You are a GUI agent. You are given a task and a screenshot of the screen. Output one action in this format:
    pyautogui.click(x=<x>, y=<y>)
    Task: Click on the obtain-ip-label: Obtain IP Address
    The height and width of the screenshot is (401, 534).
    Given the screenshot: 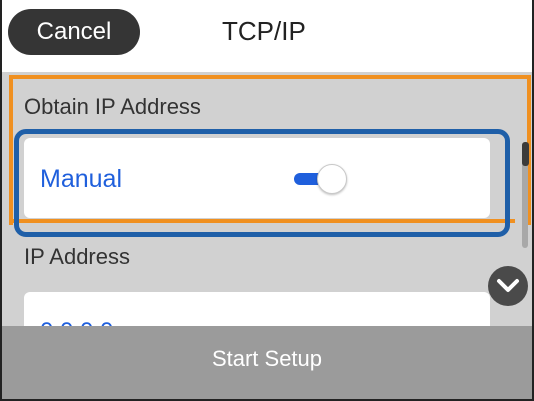 What is the action you would take?
    pyautogui.click(x=112, y=106)
    